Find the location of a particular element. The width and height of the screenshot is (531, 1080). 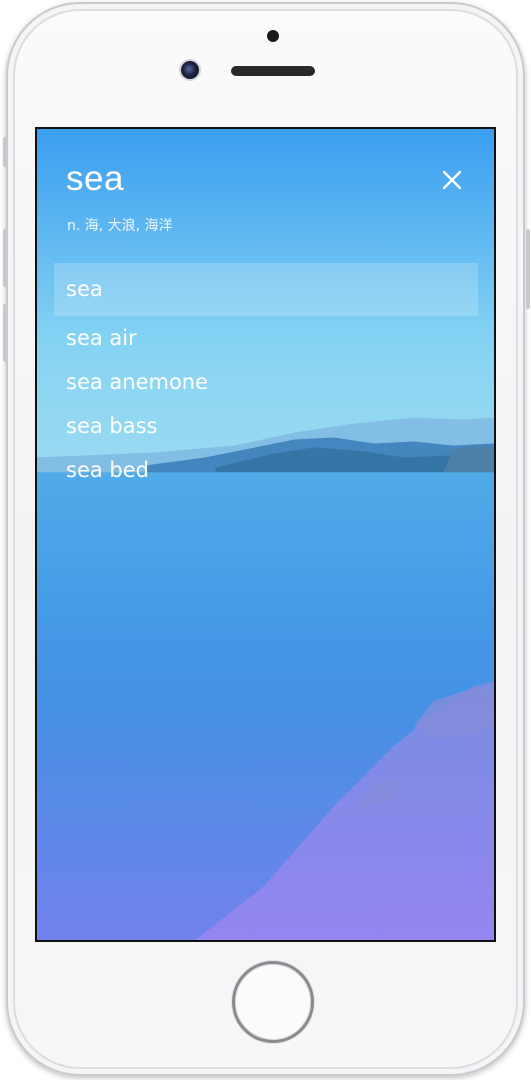

close-button is located at coordinates (452, 180).